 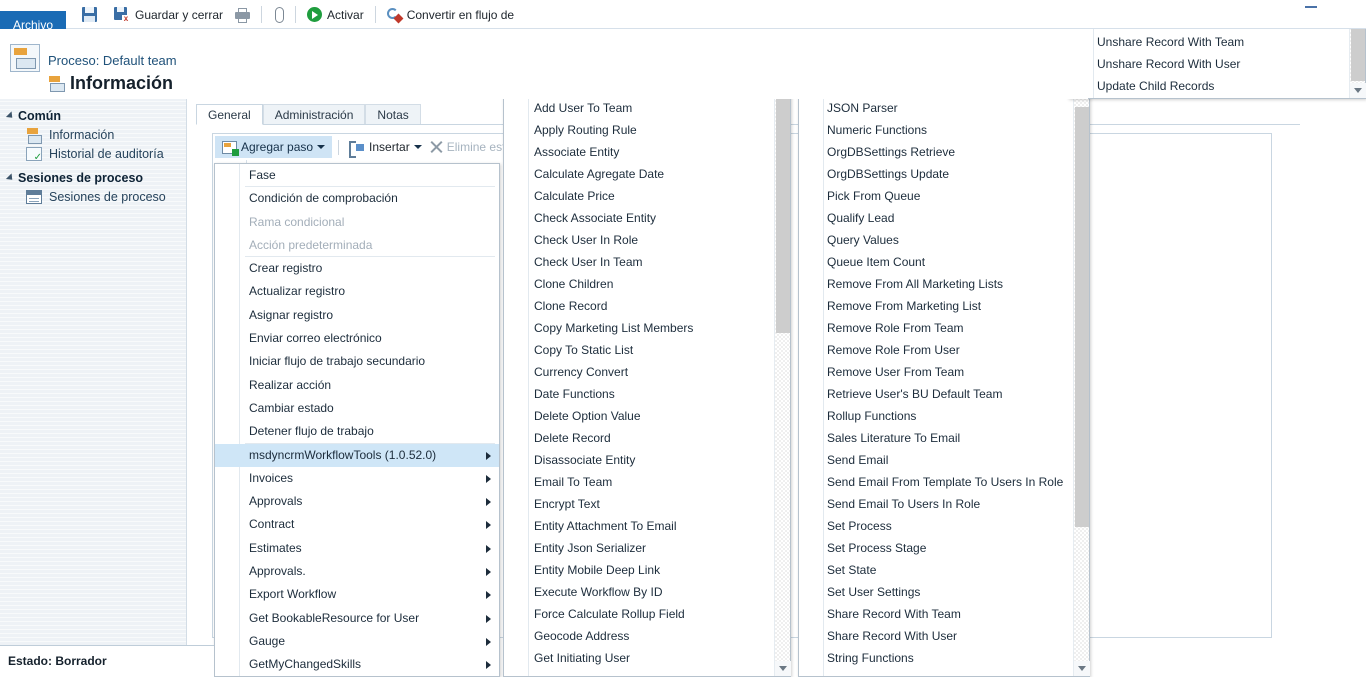 What do you see at coordinates (638, 152) in the screenshot?
I see `menu-item: Associate Entity` at bounding box center [638, 152].